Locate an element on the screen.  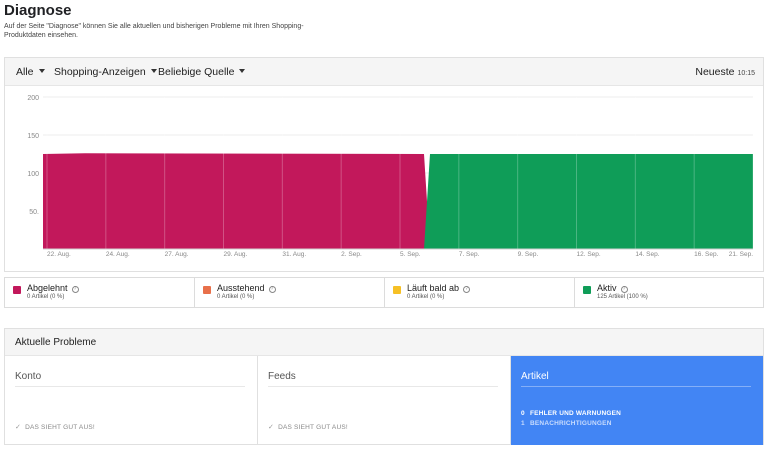
panel-konto: Konto ✓ DAS SIEHT GUT AUS! is located at coordinates (131, 400).